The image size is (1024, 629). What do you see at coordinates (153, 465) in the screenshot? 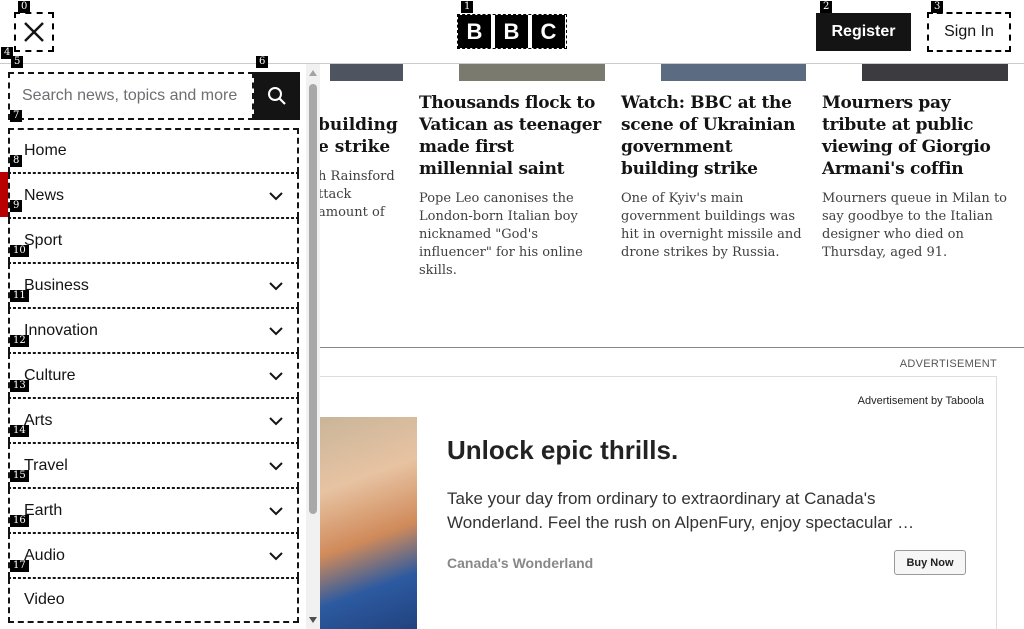
I see `menu-item-travel: Travel` at bounding box center [153, 465].